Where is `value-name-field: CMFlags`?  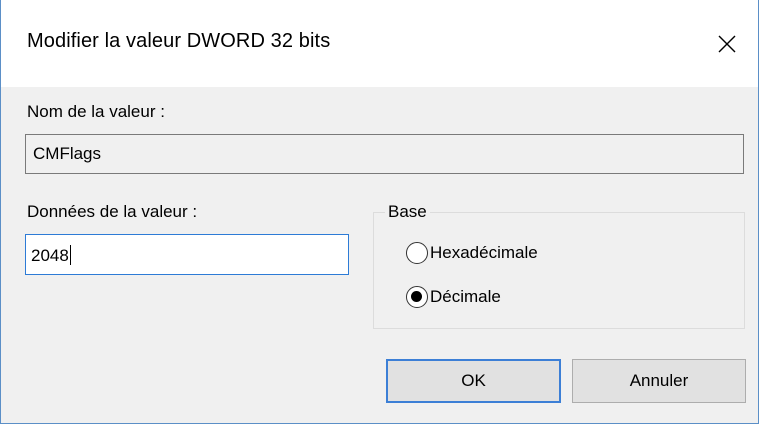 value-name-field: CMFlags is located at coordinates (384, 154).